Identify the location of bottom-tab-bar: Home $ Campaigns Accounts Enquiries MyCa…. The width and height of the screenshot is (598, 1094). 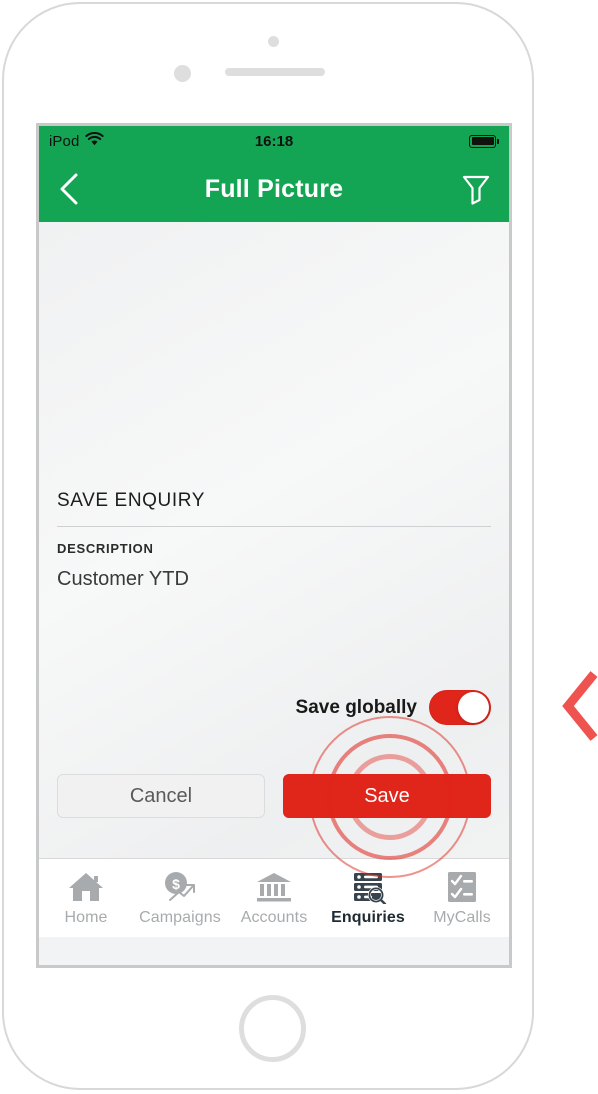
(274, 897).